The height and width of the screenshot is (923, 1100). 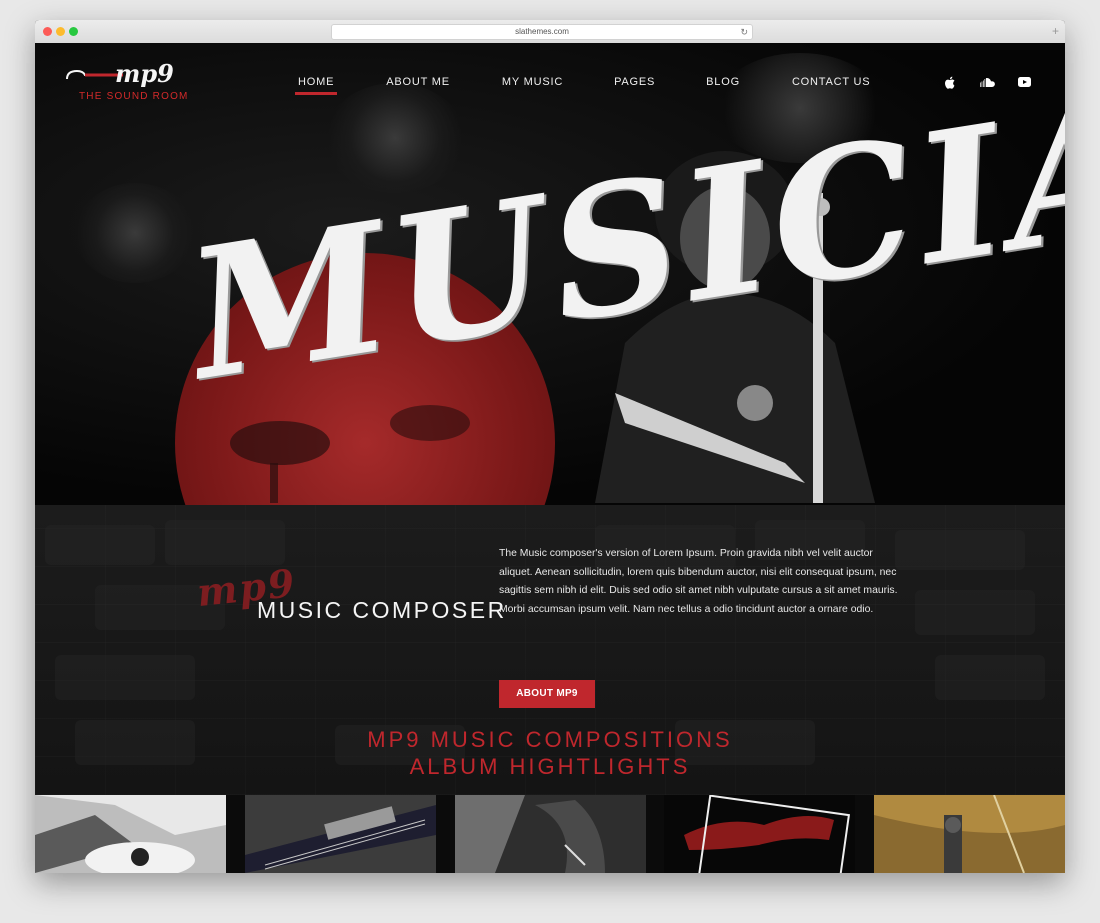 What do you see at coordinates (831, 83) in the screenshot?
I see `menu-item-contact-us: CONTACT US` at bounding box center [831, 83].